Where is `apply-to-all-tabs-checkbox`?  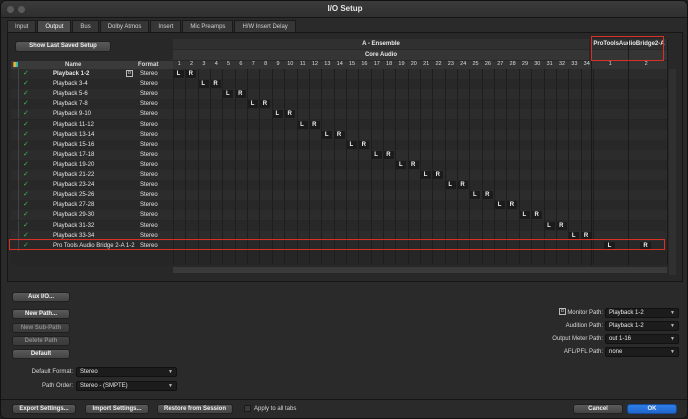
apply-to-all-tabs-checkbox is located at coordinates (247, 408).